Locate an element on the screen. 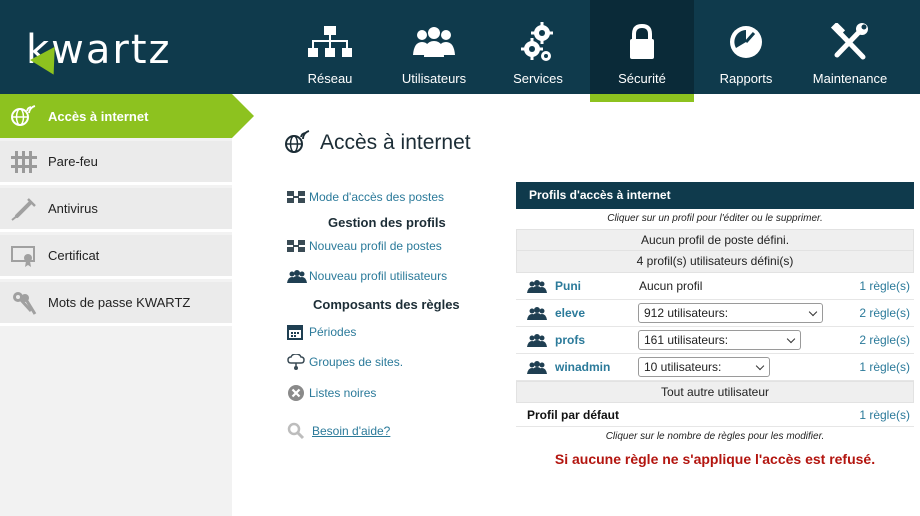  link-label: Mode d'accès des postes is located at coordinates (377, 197).